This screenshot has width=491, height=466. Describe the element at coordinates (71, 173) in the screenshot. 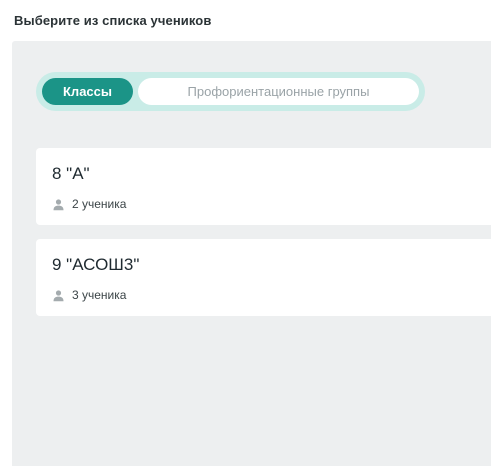

I see `class-name: 8 "А"` at that location.